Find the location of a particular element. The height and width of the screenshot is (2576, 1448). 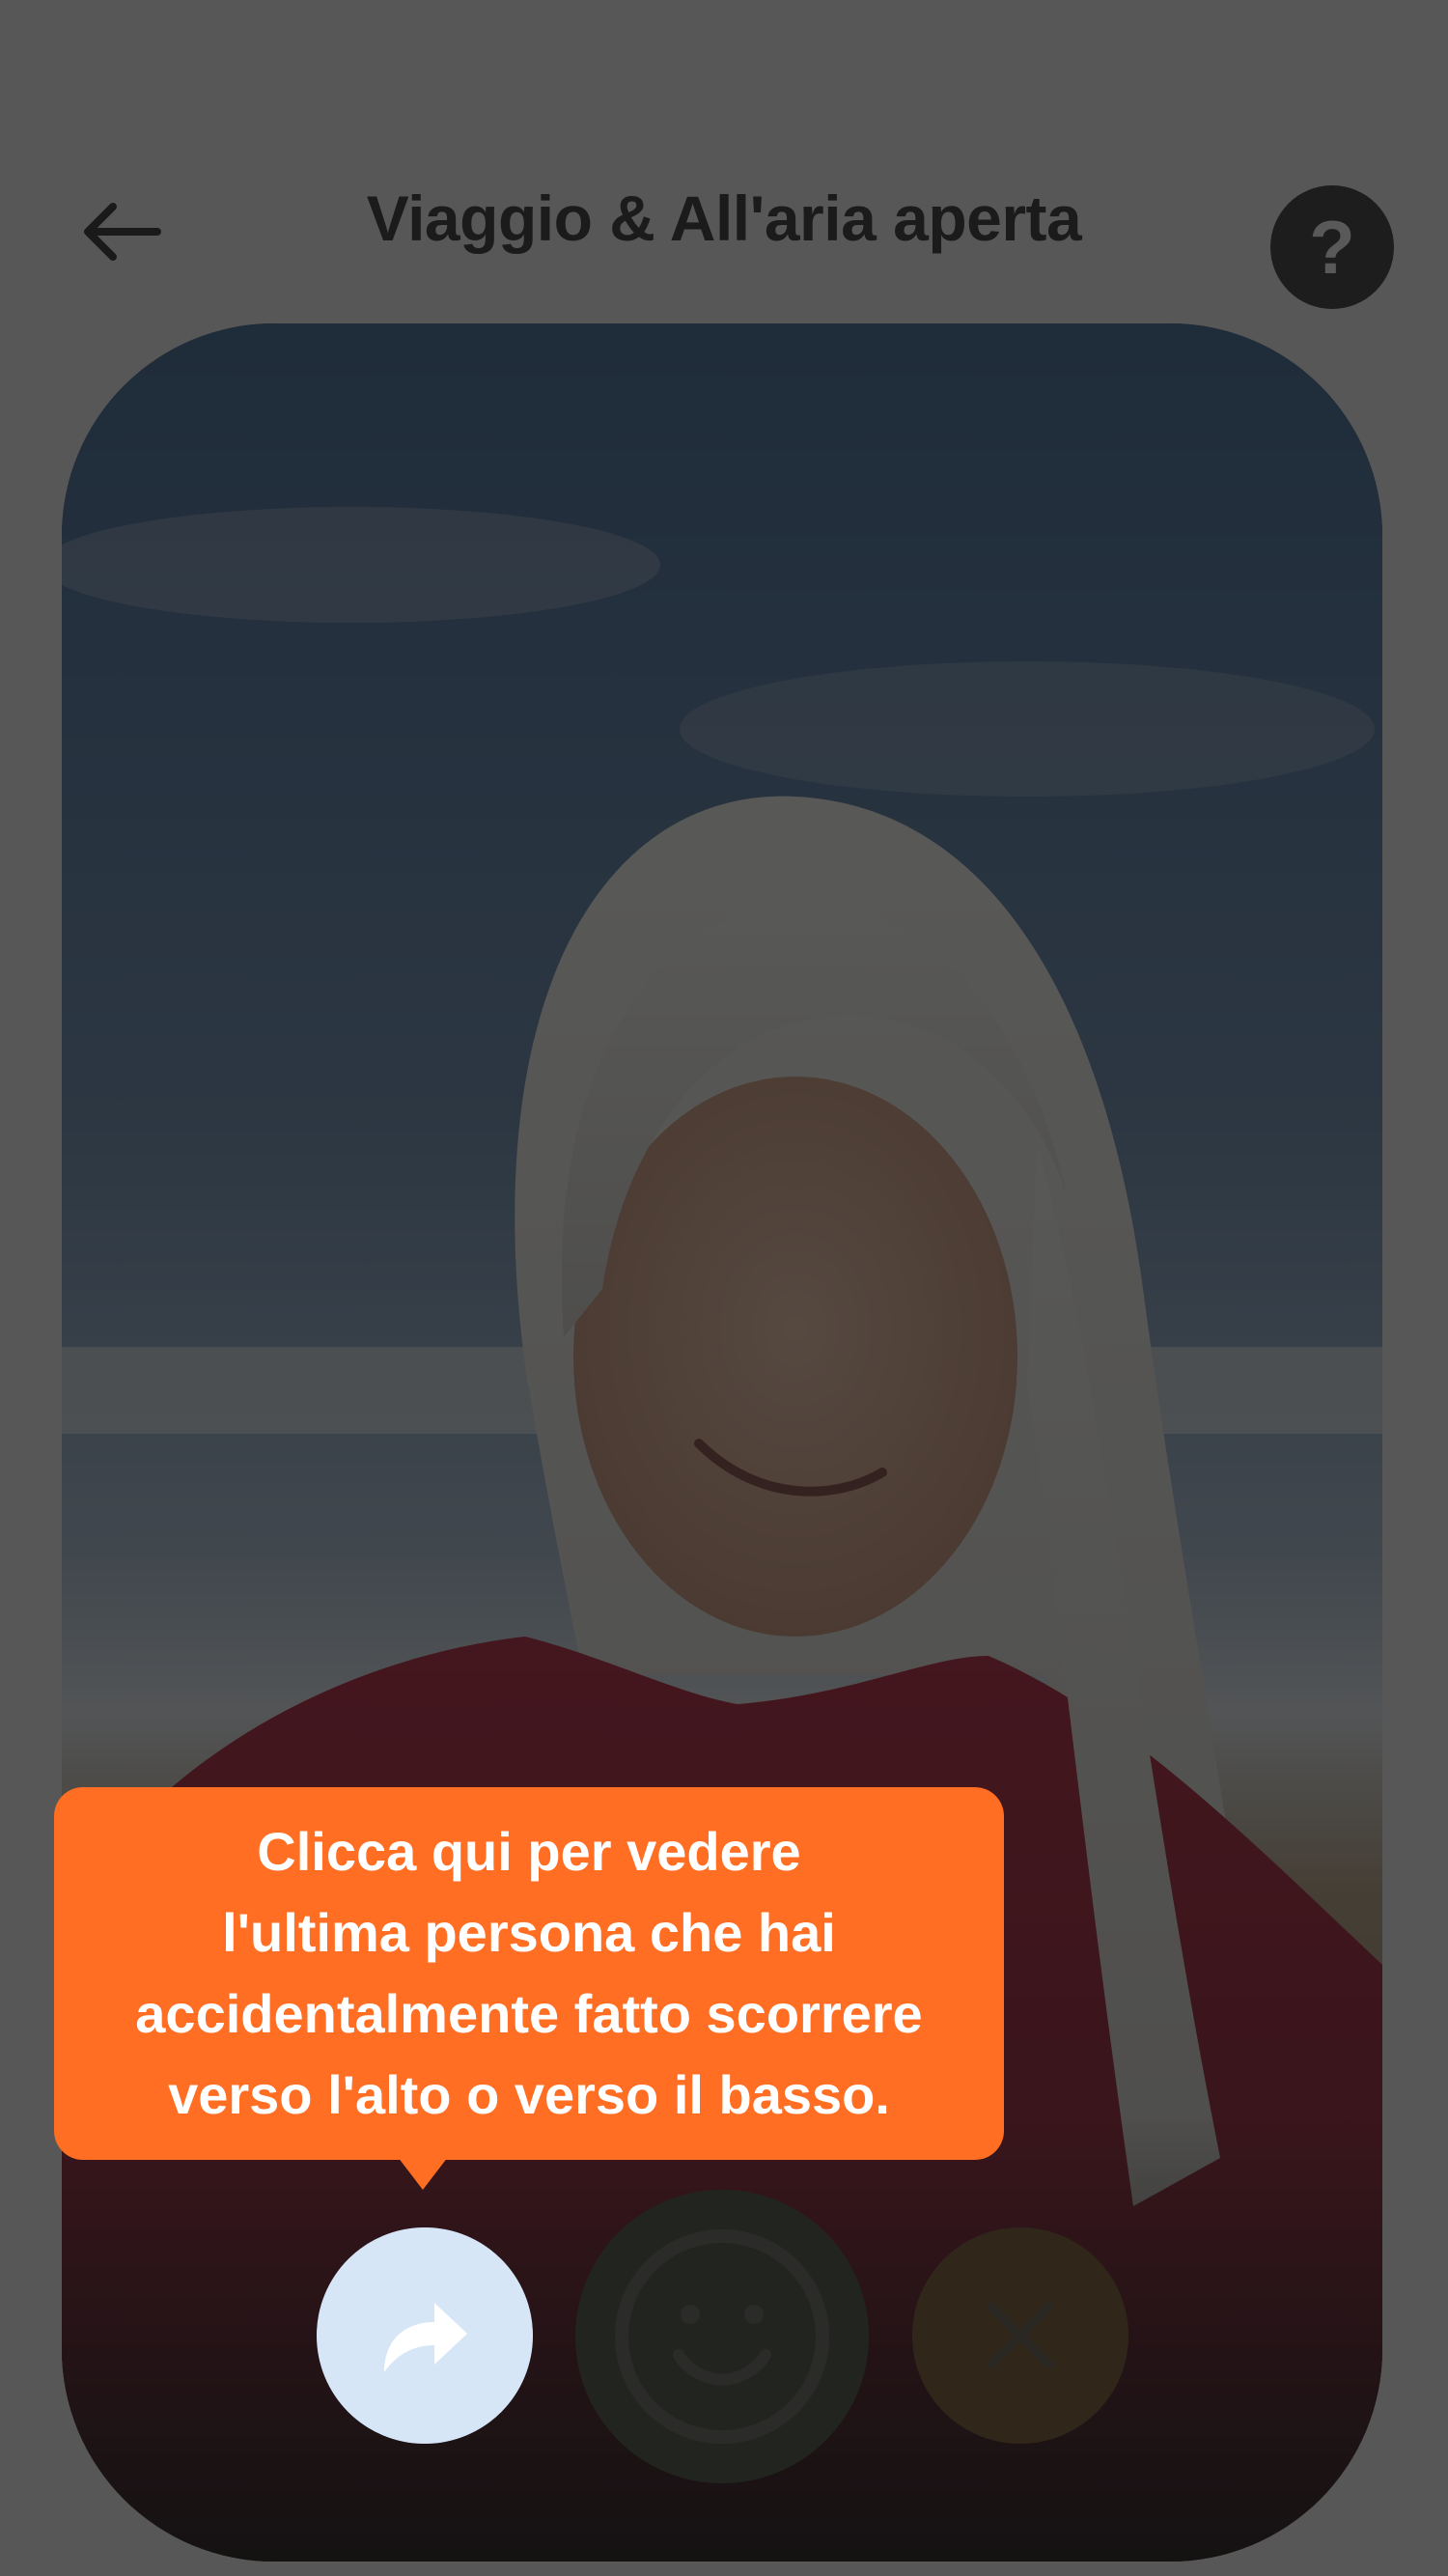

close-icon is located at coordinates (1020, 2336).